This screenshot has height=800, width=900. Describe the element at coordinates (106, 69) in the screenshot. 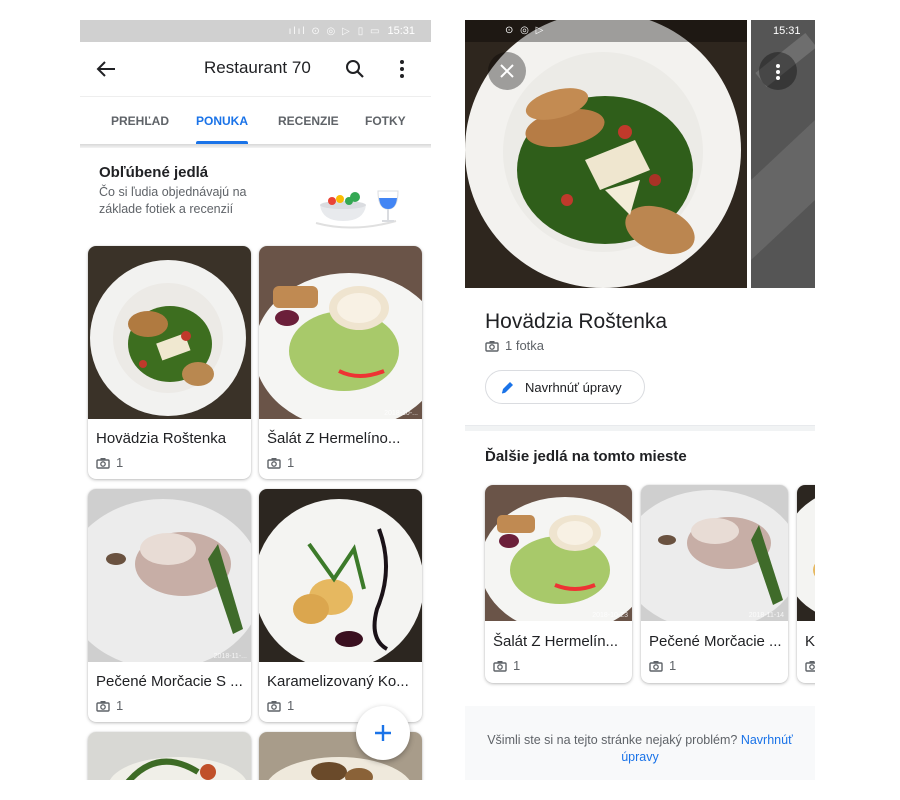

I see `back-arrow-icon` at that location.